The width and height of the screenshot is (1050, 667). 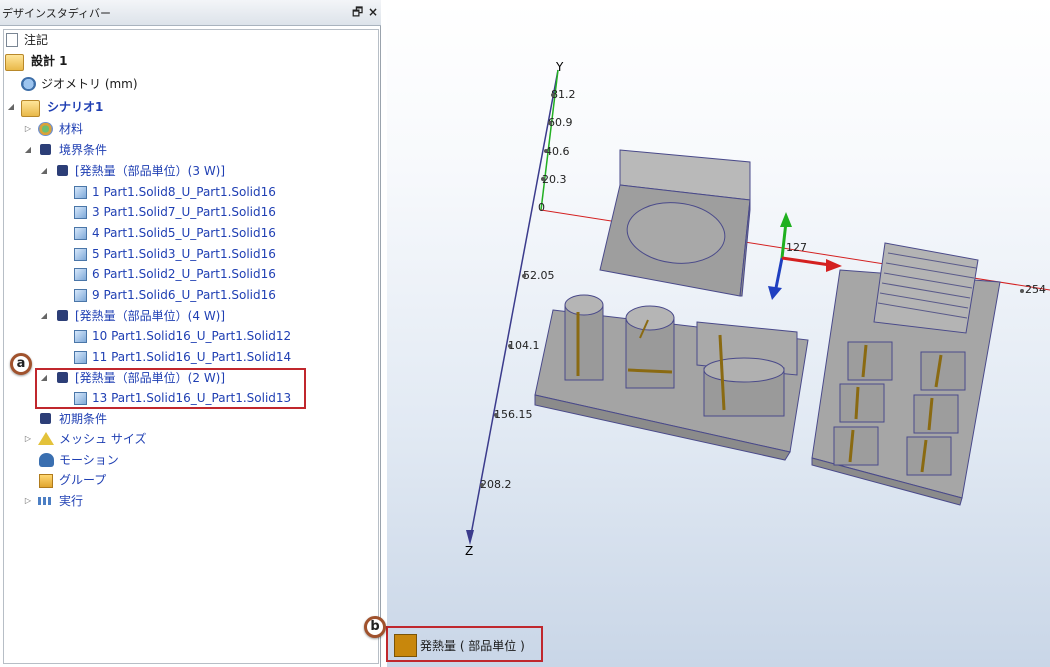 I want to click on tree-item-label: 材料, so click(x=71, y=129).